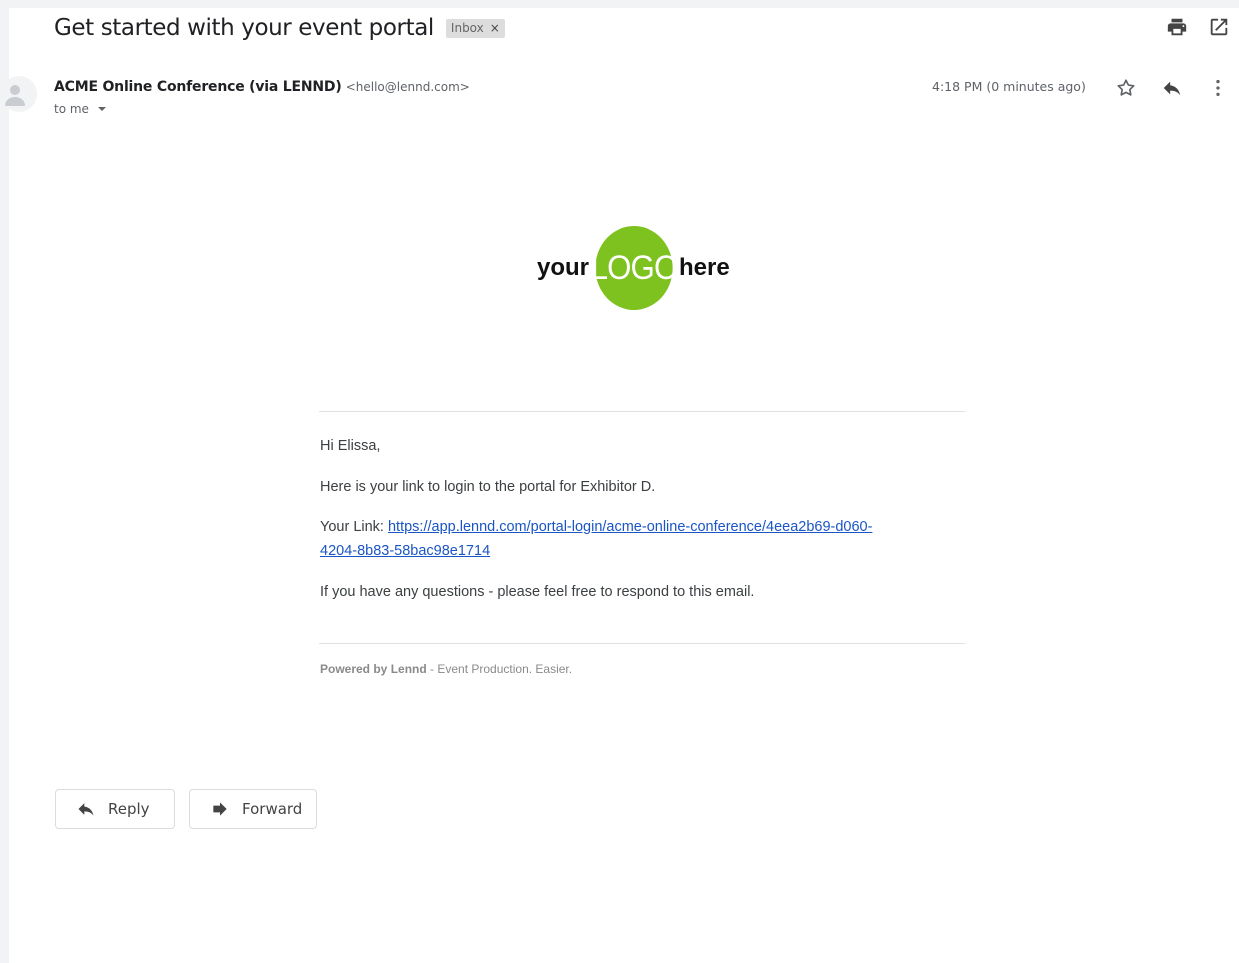 Image resolution: width=1239 pixels, height=963 pixels. What do you see at coordinates (405, 551) in the screenshot?
I see `portal-login-link-part-2: 4204-8b83-58bac98e1714` at bounding box center [405, 551].